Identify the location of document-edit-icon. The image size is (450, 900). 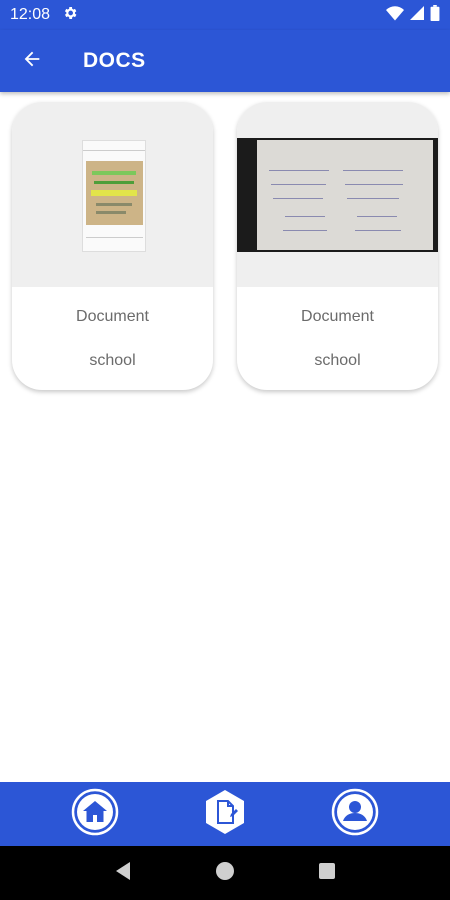
(225, 814).